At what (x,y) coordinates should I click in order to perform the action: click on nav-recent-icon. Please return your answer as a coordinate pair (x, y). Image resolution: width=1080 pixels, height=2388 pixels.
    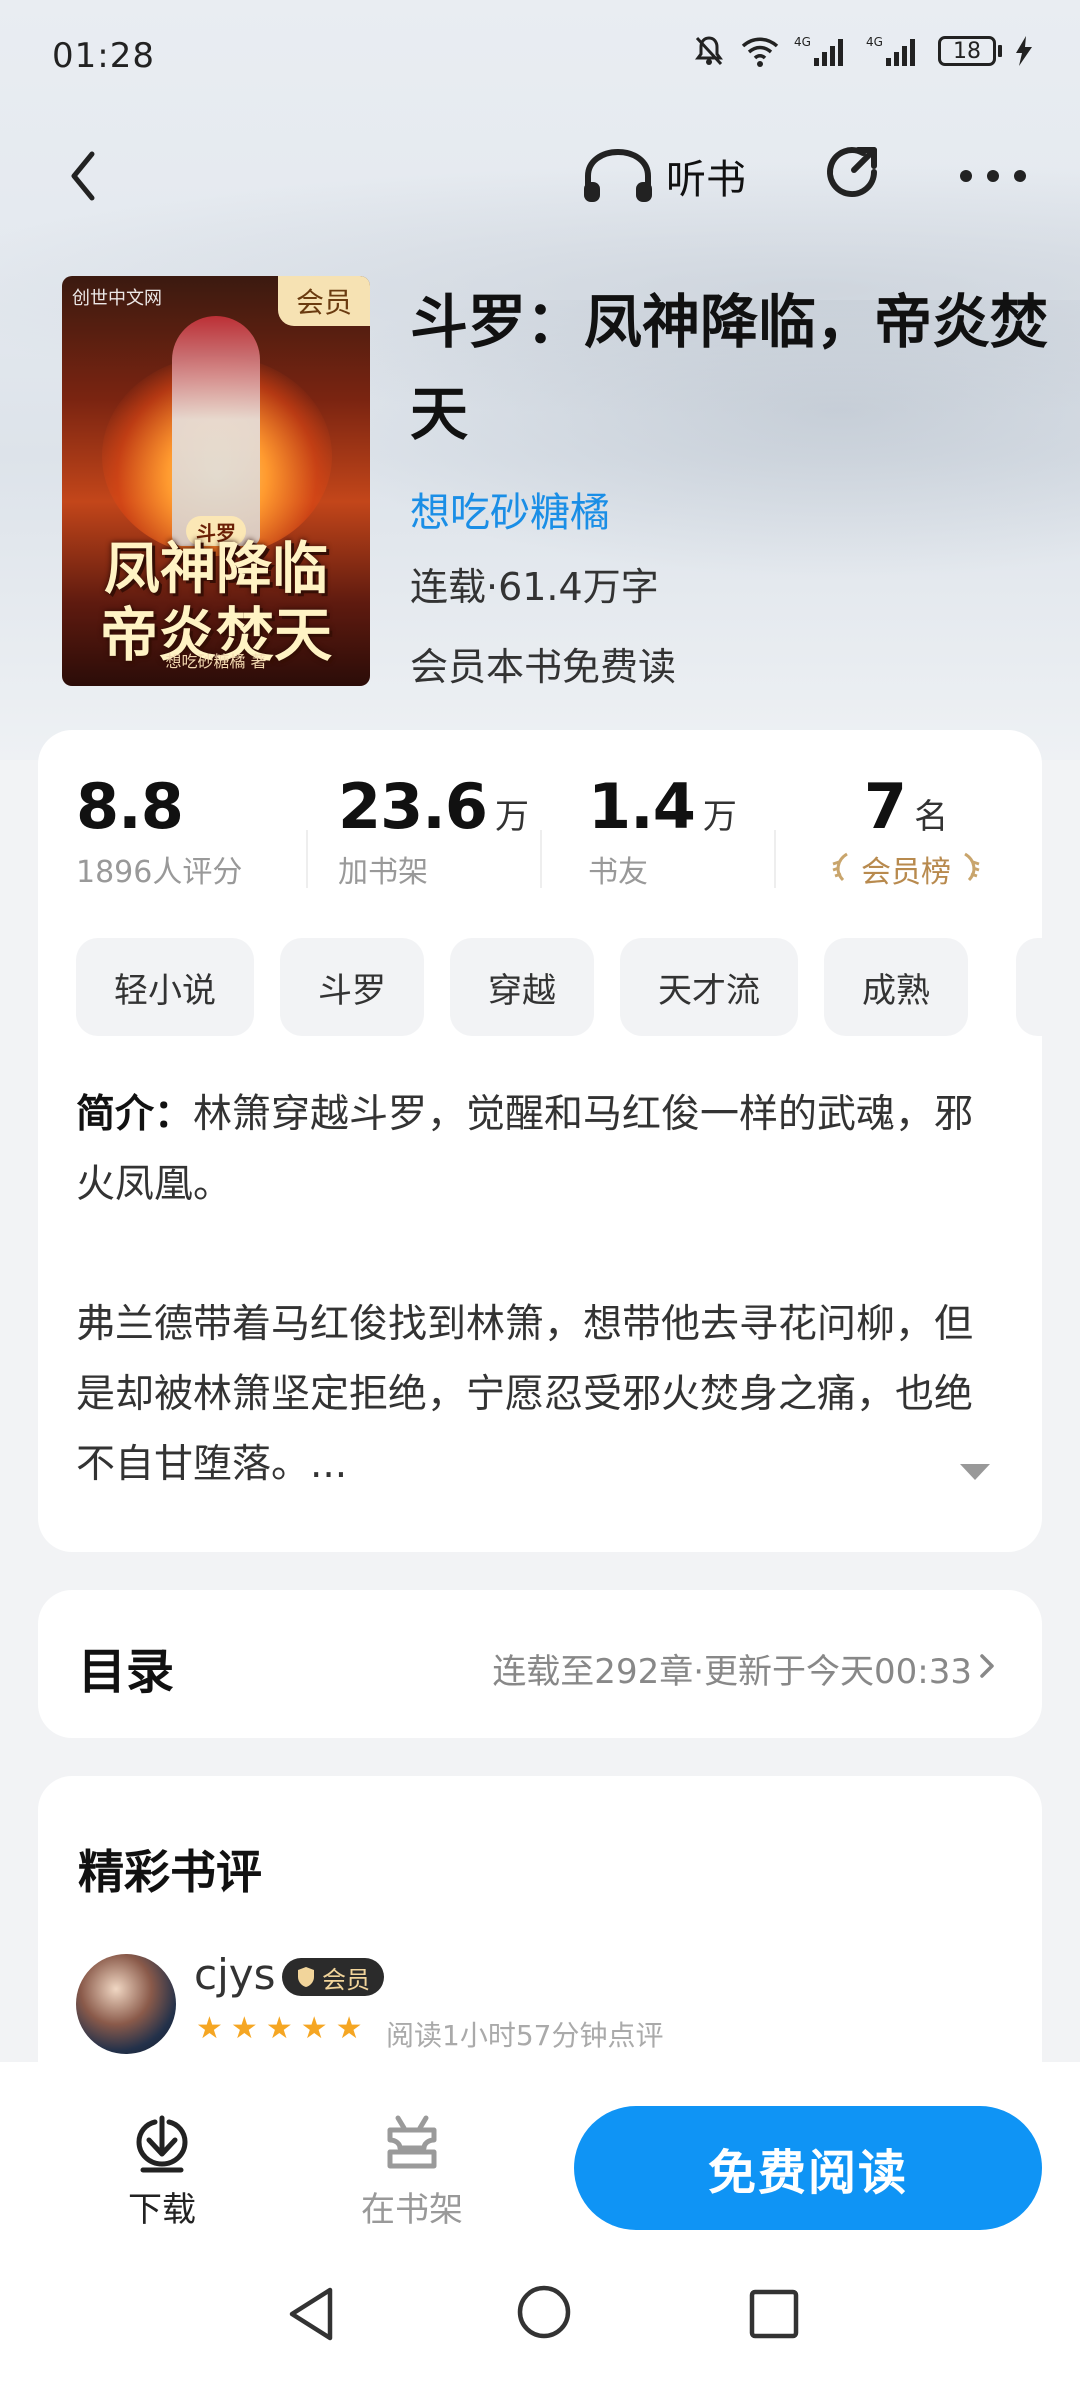
    Looking at the image, I should click on (774, 2314).